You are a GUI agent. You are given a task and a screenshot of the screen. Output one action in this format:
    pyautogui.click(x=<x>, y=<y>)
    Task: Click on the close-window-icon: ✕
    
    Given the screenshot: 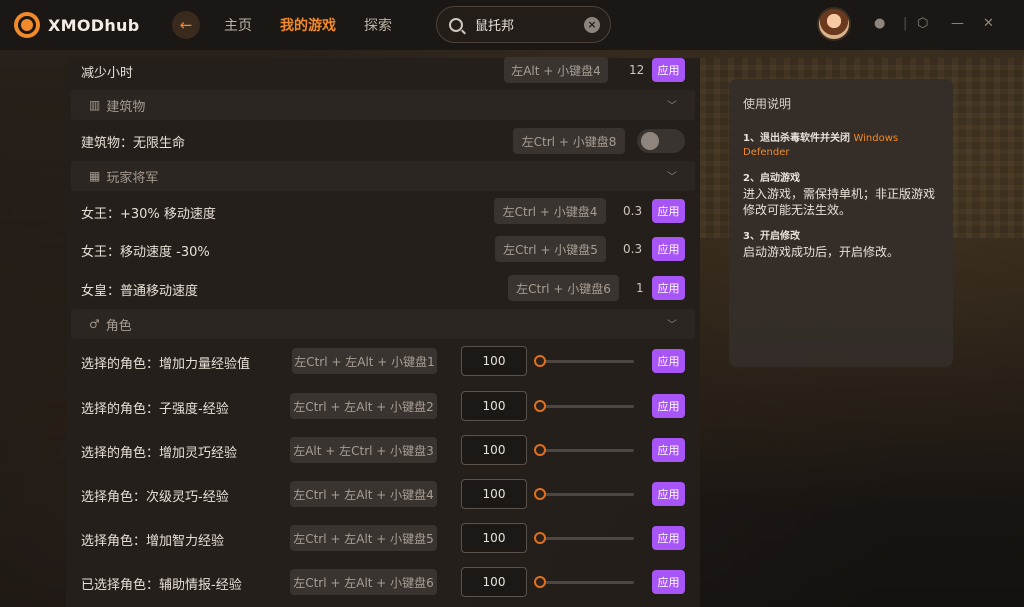 What is the action you would take?
    pyautogui.click(x=988, y=23)
    